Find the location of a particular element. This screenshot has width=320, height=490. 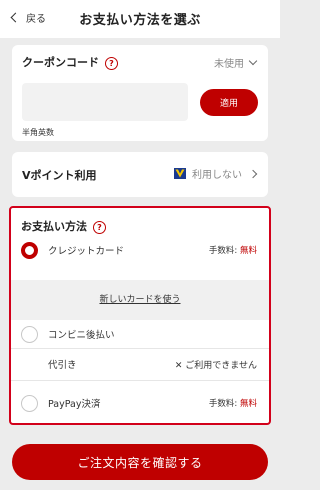

option-name: クレジットカード is located at coordinates (86, 251).